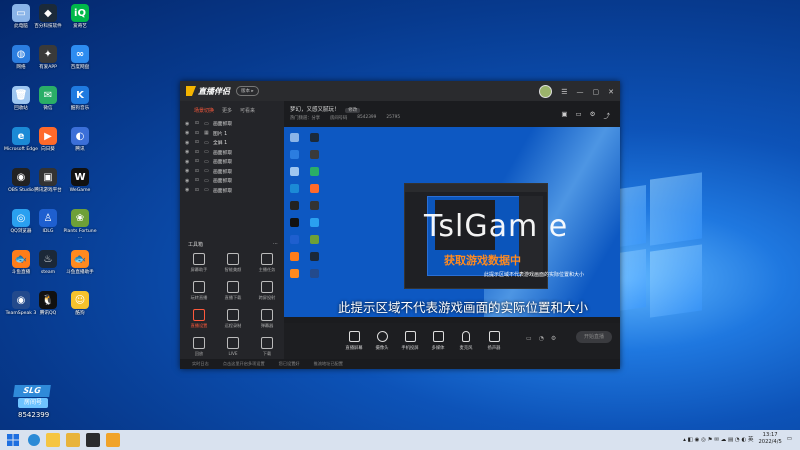 Image resolution: width=800 pixels, height=450 pixels. What do you see at coordinates (718, 439) in the screenshot?
I see `tray-icons: ▴ ◧ ◉ ◎ ⚑ ✉ ☁ ▤ ◔ ◐ 英` at bounding box center [718, 439].